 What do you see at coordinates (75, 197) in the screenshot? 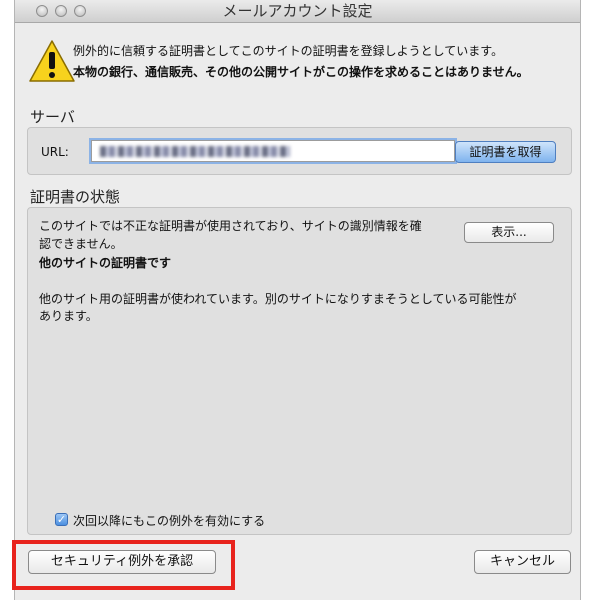
I see `certificate-status-heading: 証明書の状態` at bounding box center [75, 197].